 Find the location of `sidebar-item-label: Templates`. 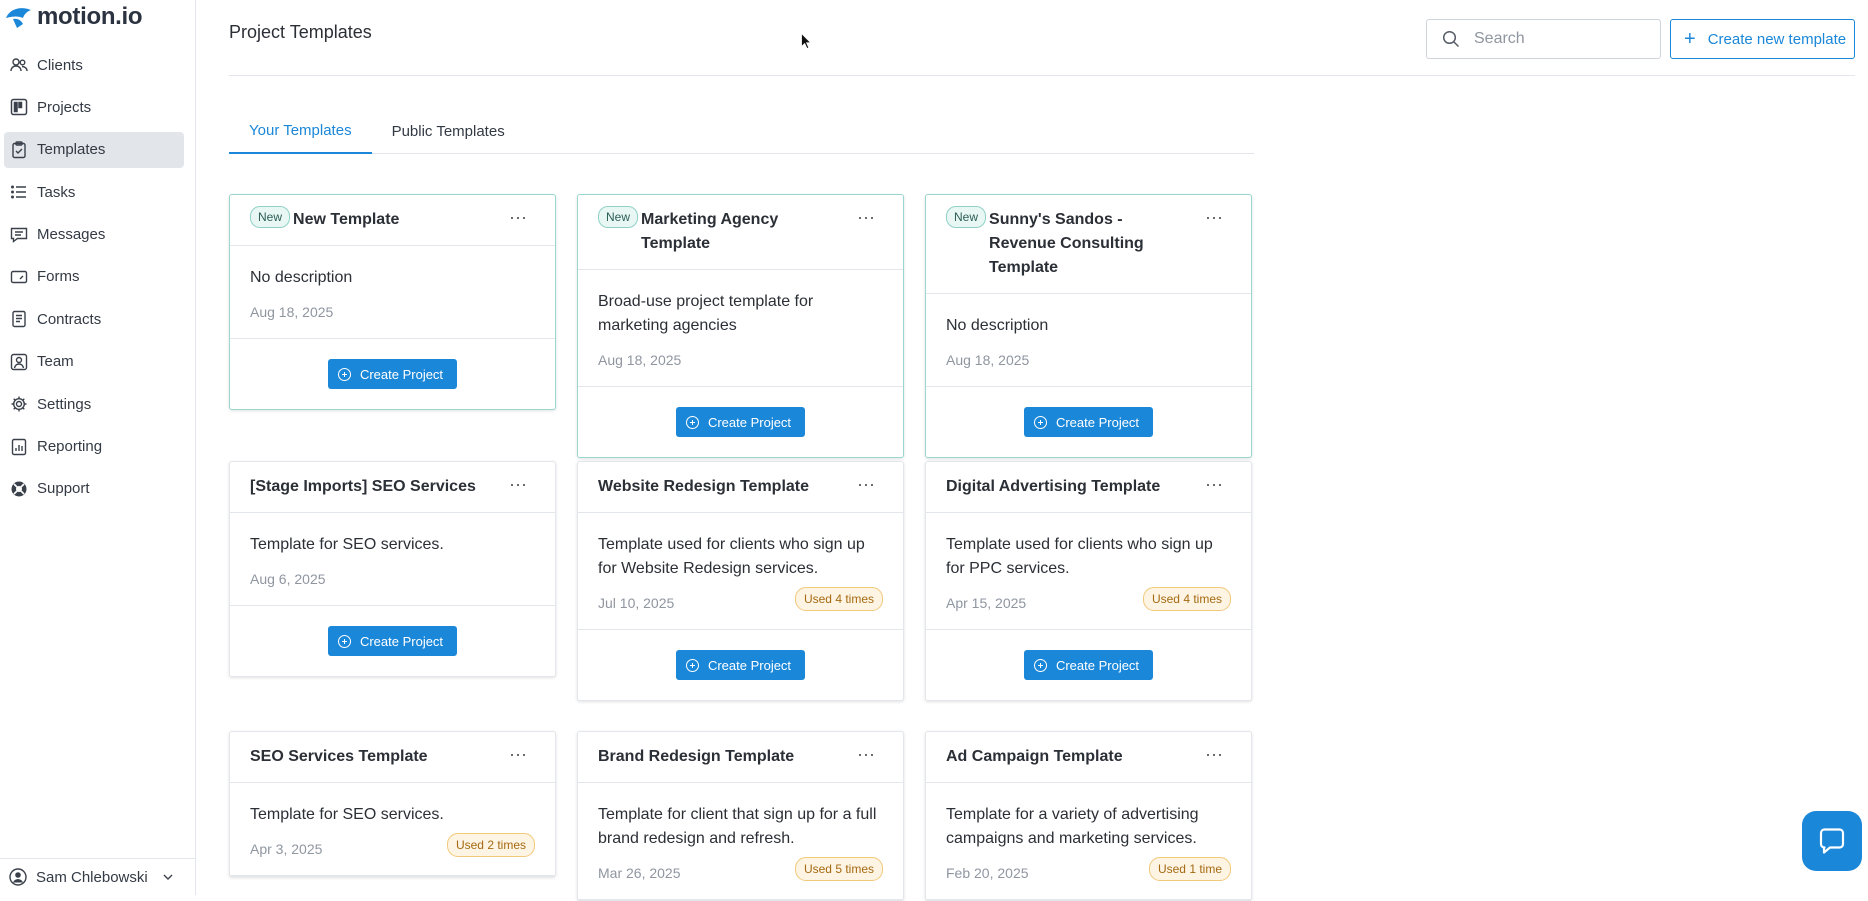

sidebar-item-label: Templates is located at coordinates (71, 150).